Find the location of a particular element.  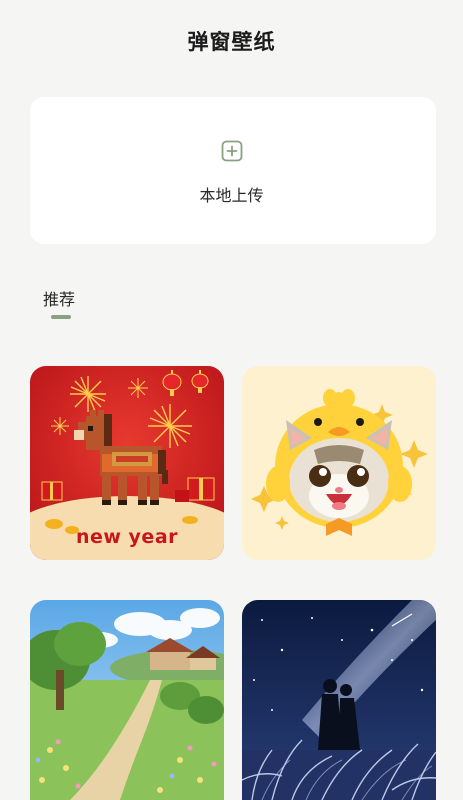

wallpaper-countryside-path is located at coordinates (127, 700).